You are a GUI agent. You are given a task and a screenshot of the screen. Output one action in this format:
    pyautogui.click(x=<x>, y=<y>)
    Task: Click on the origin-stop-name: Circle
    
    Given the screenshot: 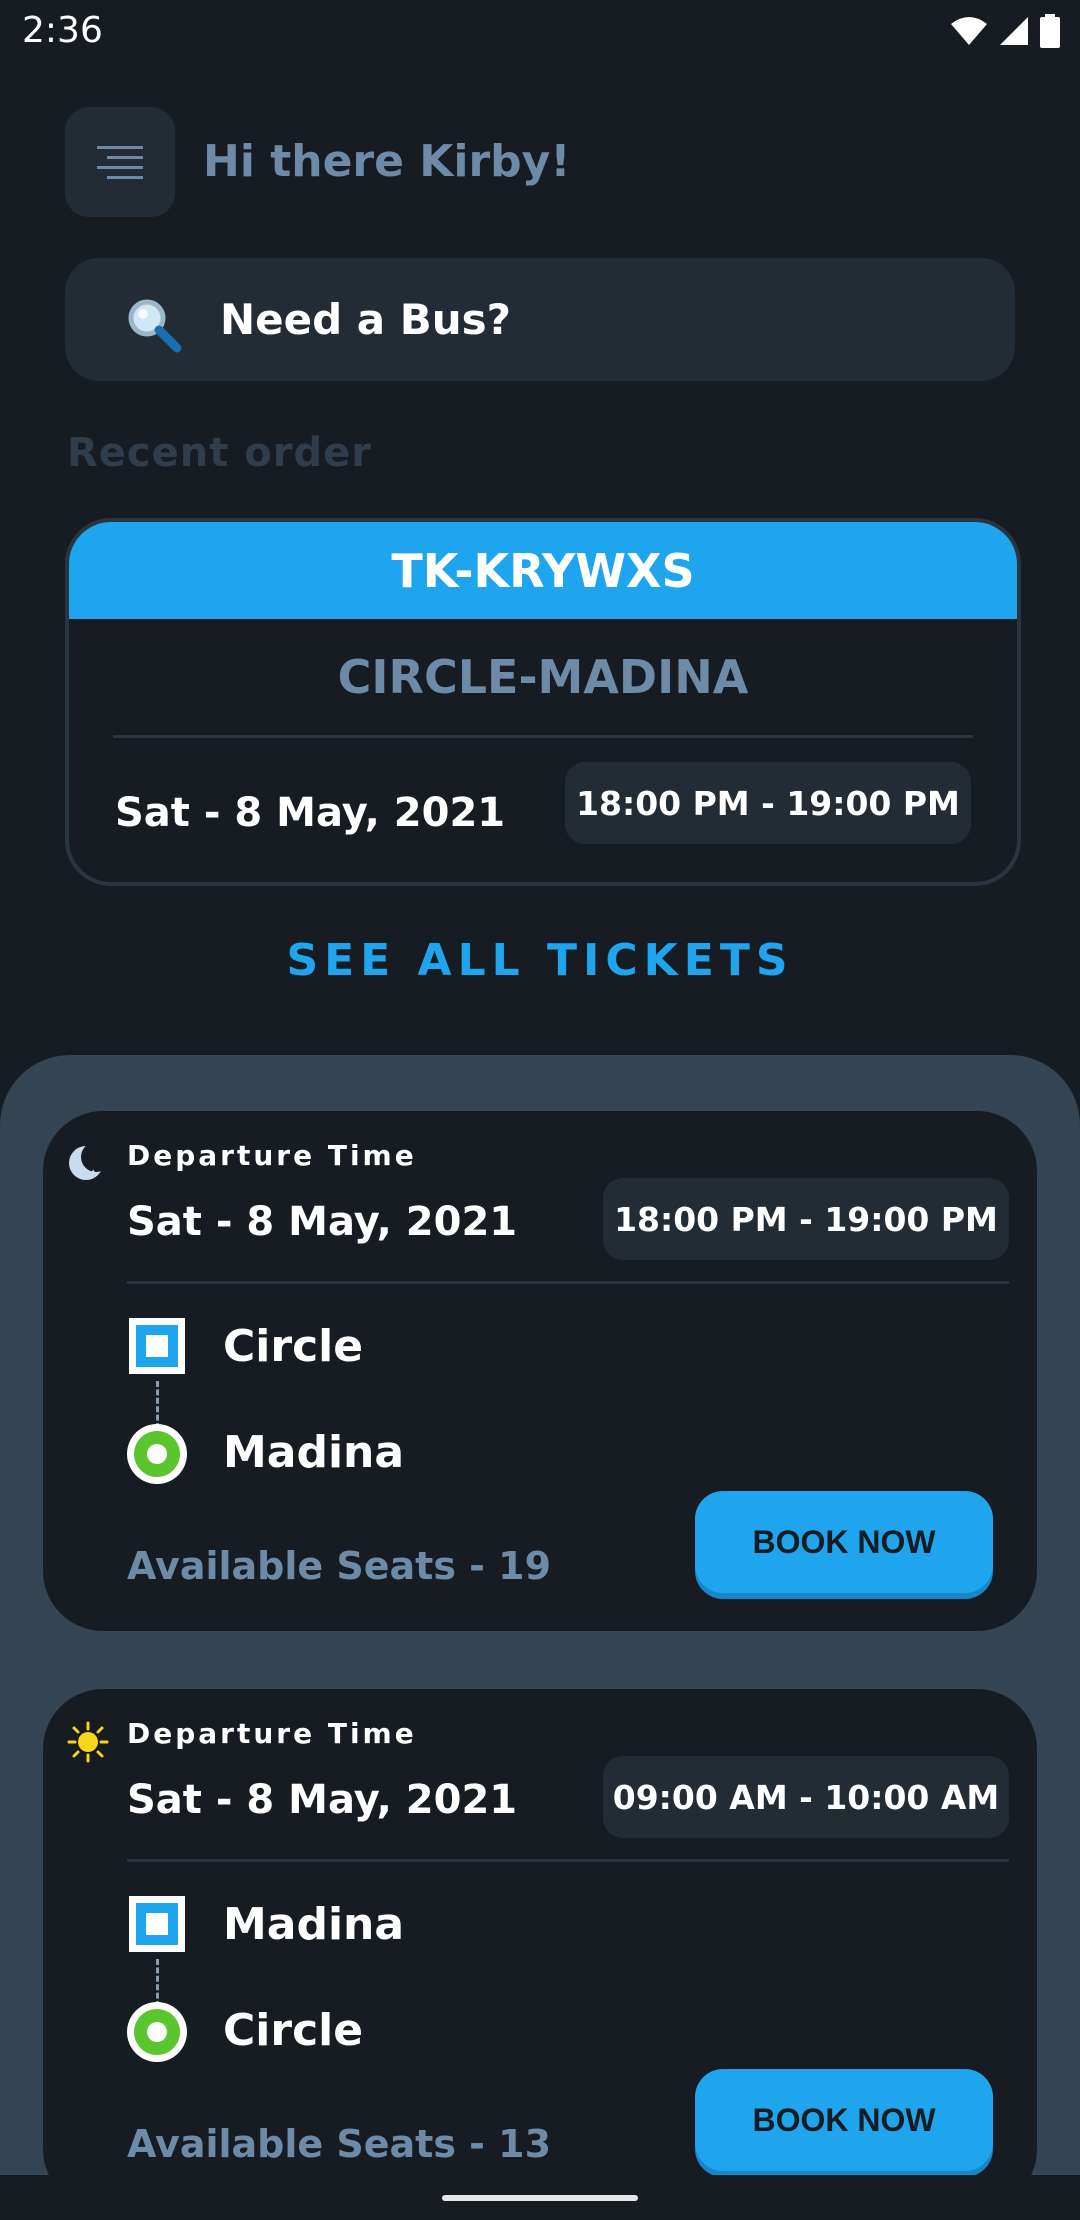 What is the action you would take?
    pyautogui.click(x=293, y=1346)
    